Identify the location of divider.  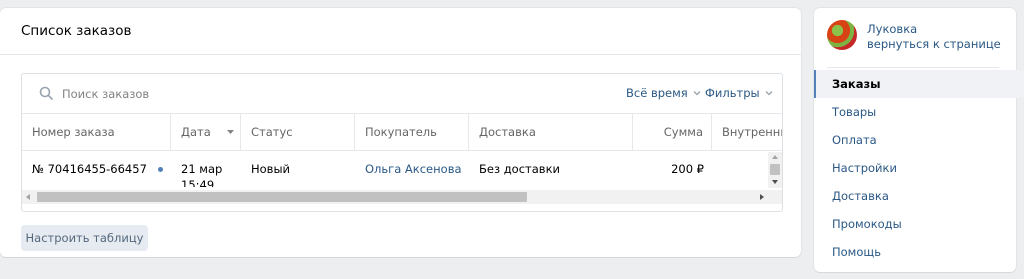
(913, 67).